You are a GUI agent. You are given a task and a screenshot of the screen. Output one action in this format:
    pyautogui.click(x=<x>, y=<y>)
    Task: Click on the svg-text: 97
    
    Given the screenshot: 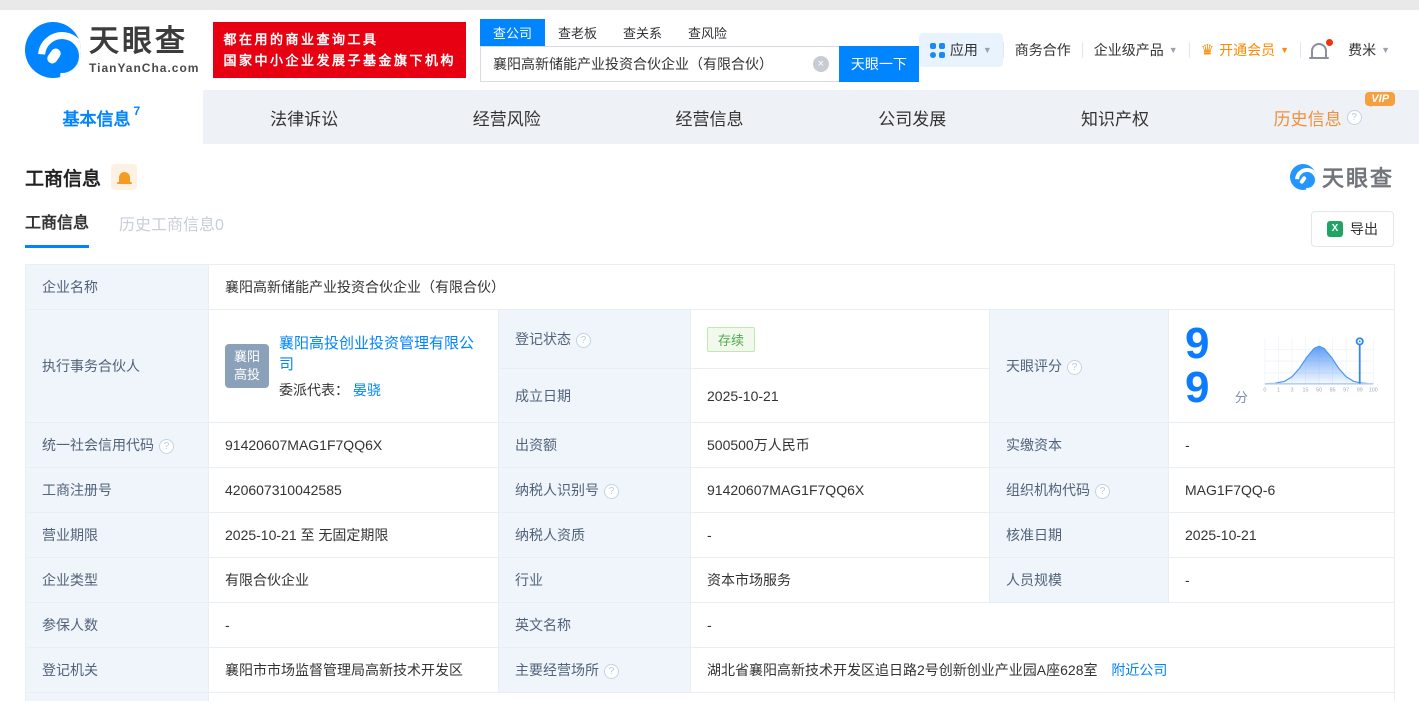 What is the action you would take?
    pyautogui.click(x=1346, y=391)
    